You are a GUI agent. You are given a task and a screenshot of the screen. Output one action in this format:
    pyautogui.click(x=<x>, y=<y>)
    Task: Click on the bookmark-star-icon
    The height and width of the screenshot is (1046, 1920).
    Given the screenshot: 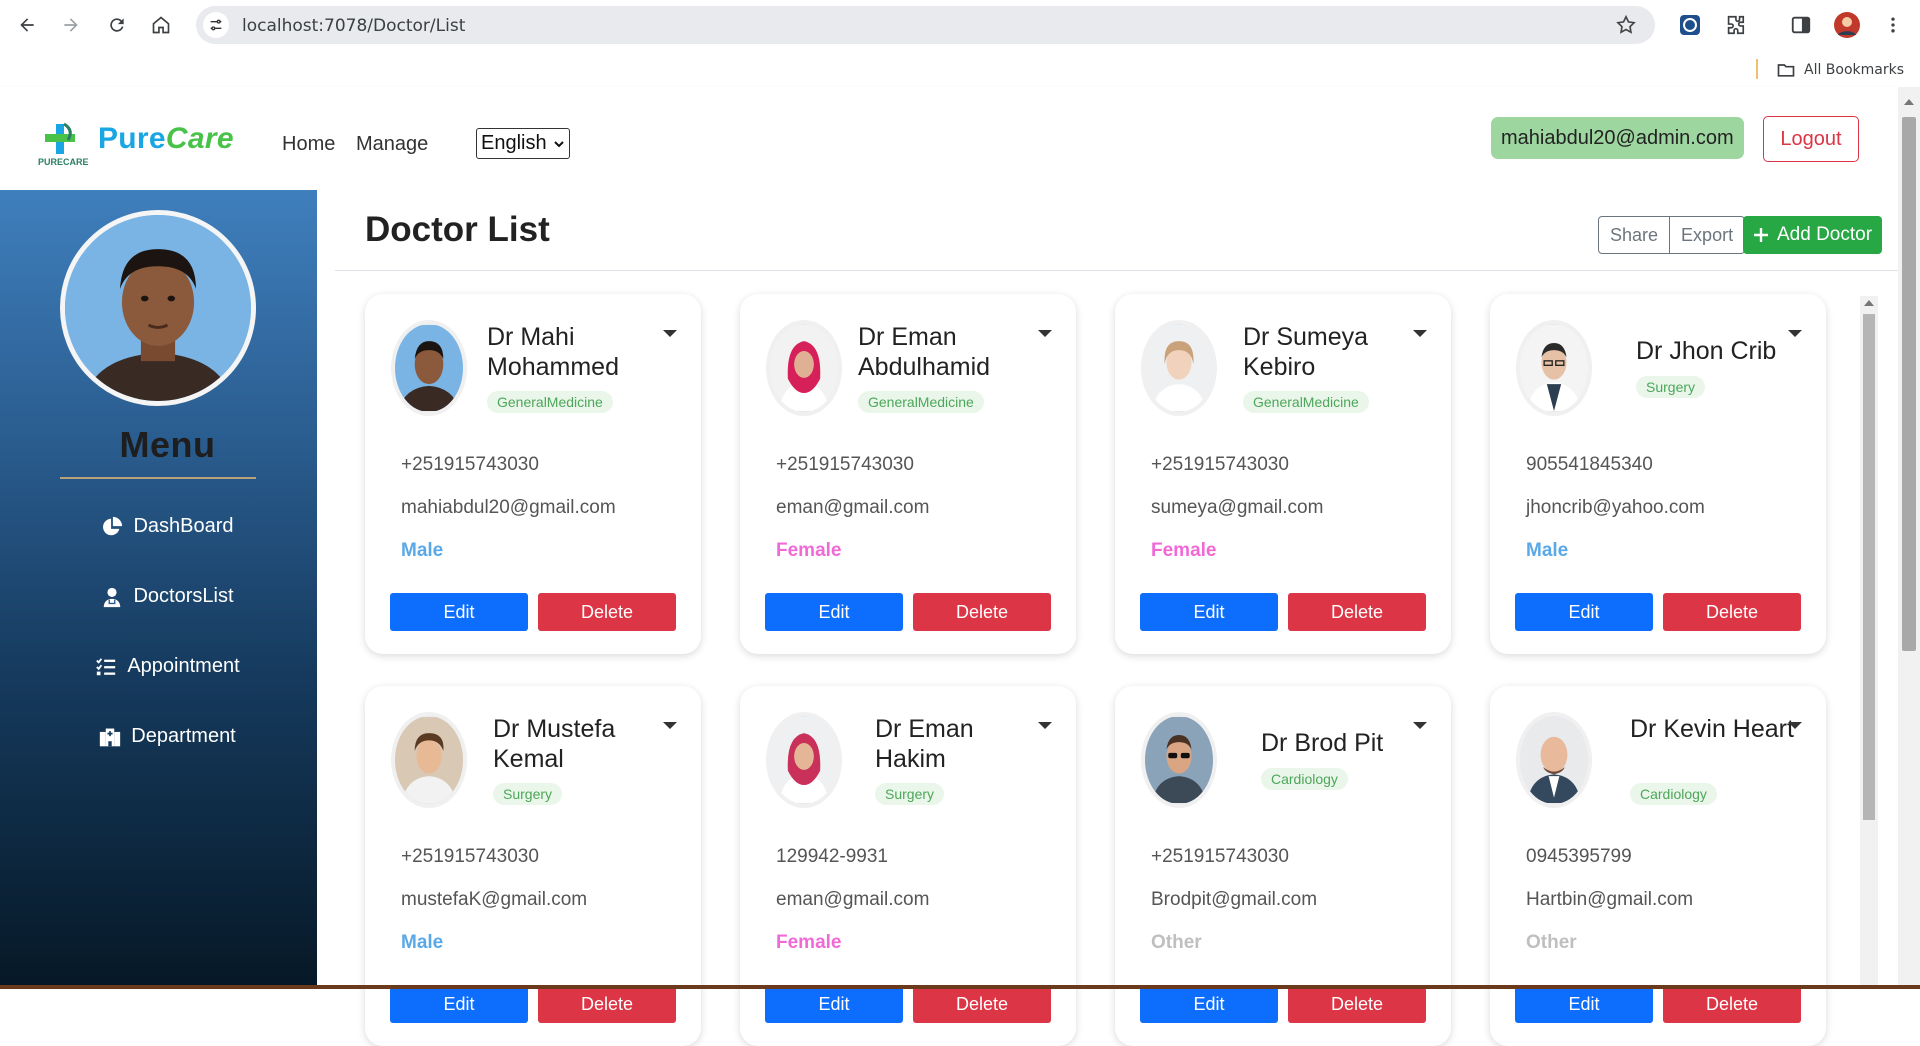 What is the action you would take?
    pyautogui.click(x=1626, y=25)
    